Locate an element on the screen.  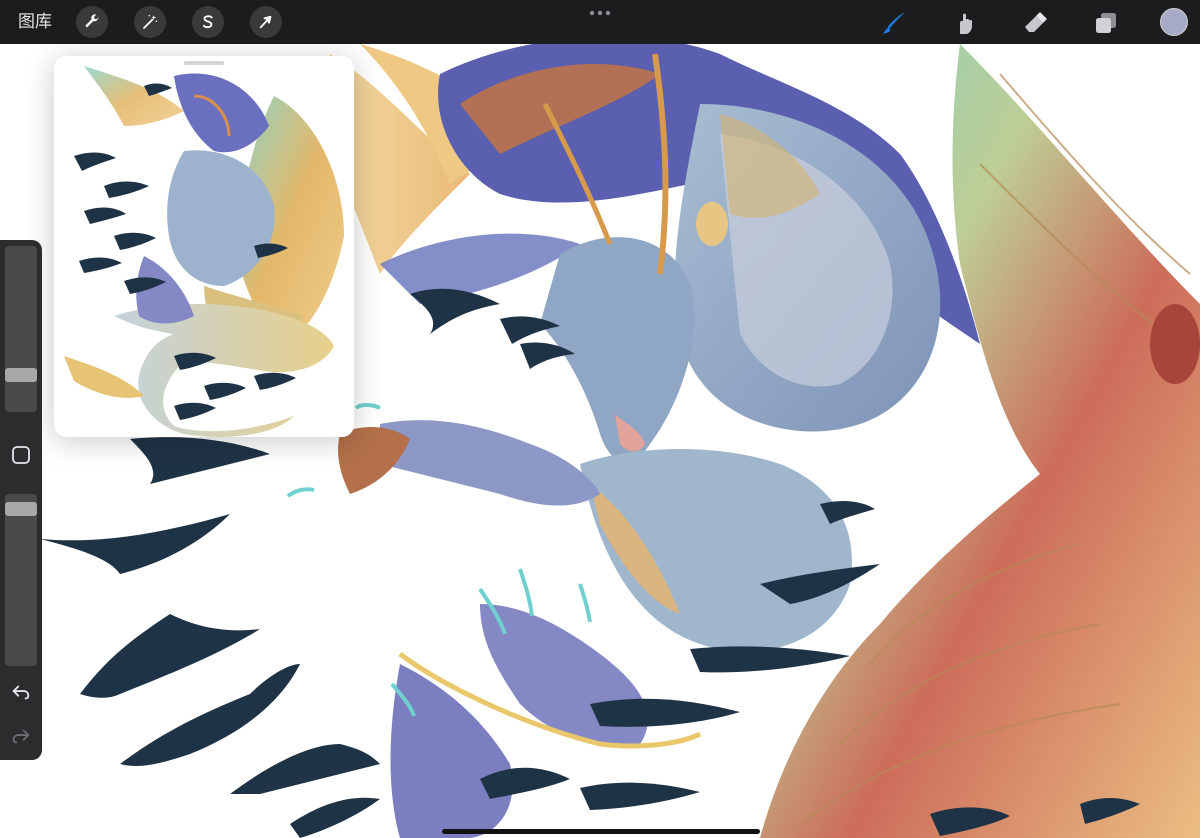
wrench-icon is located at coordinates (92, 21).